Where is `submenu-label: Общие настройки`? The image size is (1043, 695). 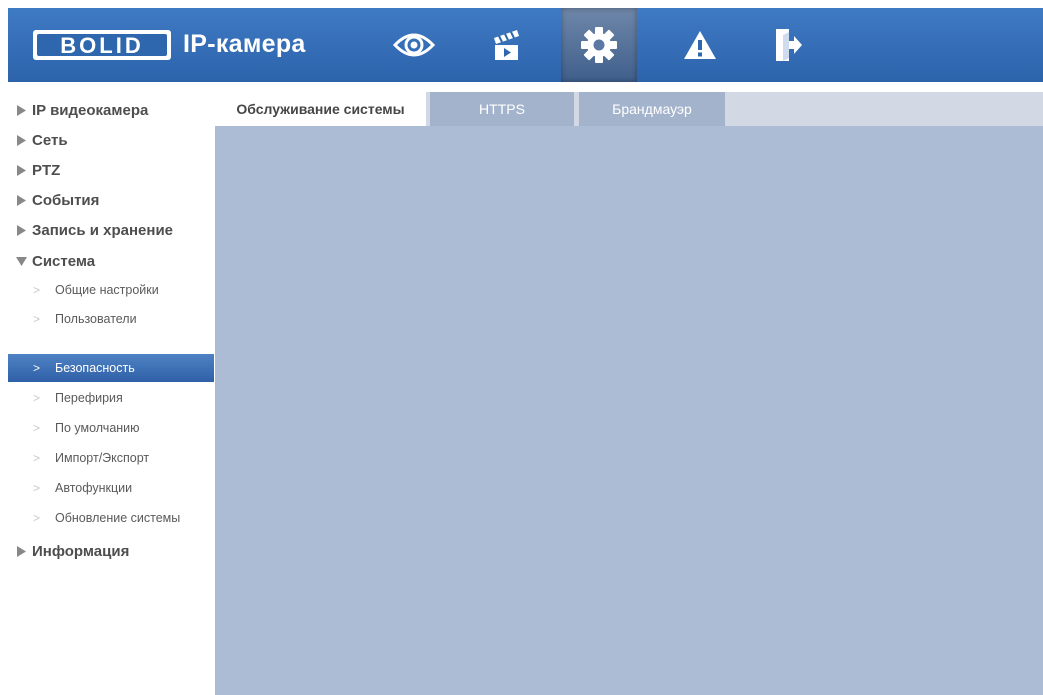
submenu-label: Общие настройки is located at coordinates (107, 290).